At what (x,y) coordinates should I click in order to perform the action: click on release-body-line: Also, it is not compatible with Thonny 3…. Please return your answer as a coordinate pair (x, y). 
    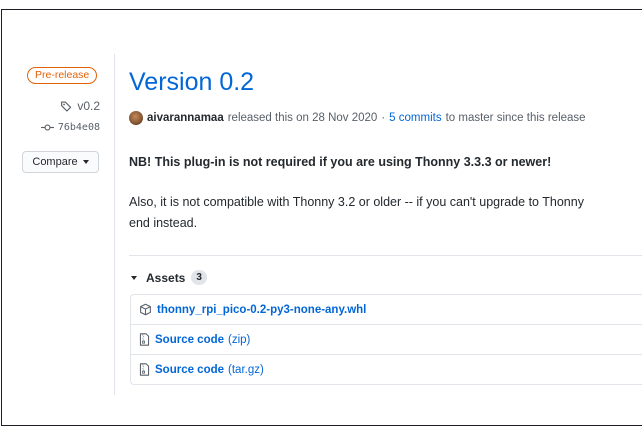
    Looking at the image, I should click on (356, 202).